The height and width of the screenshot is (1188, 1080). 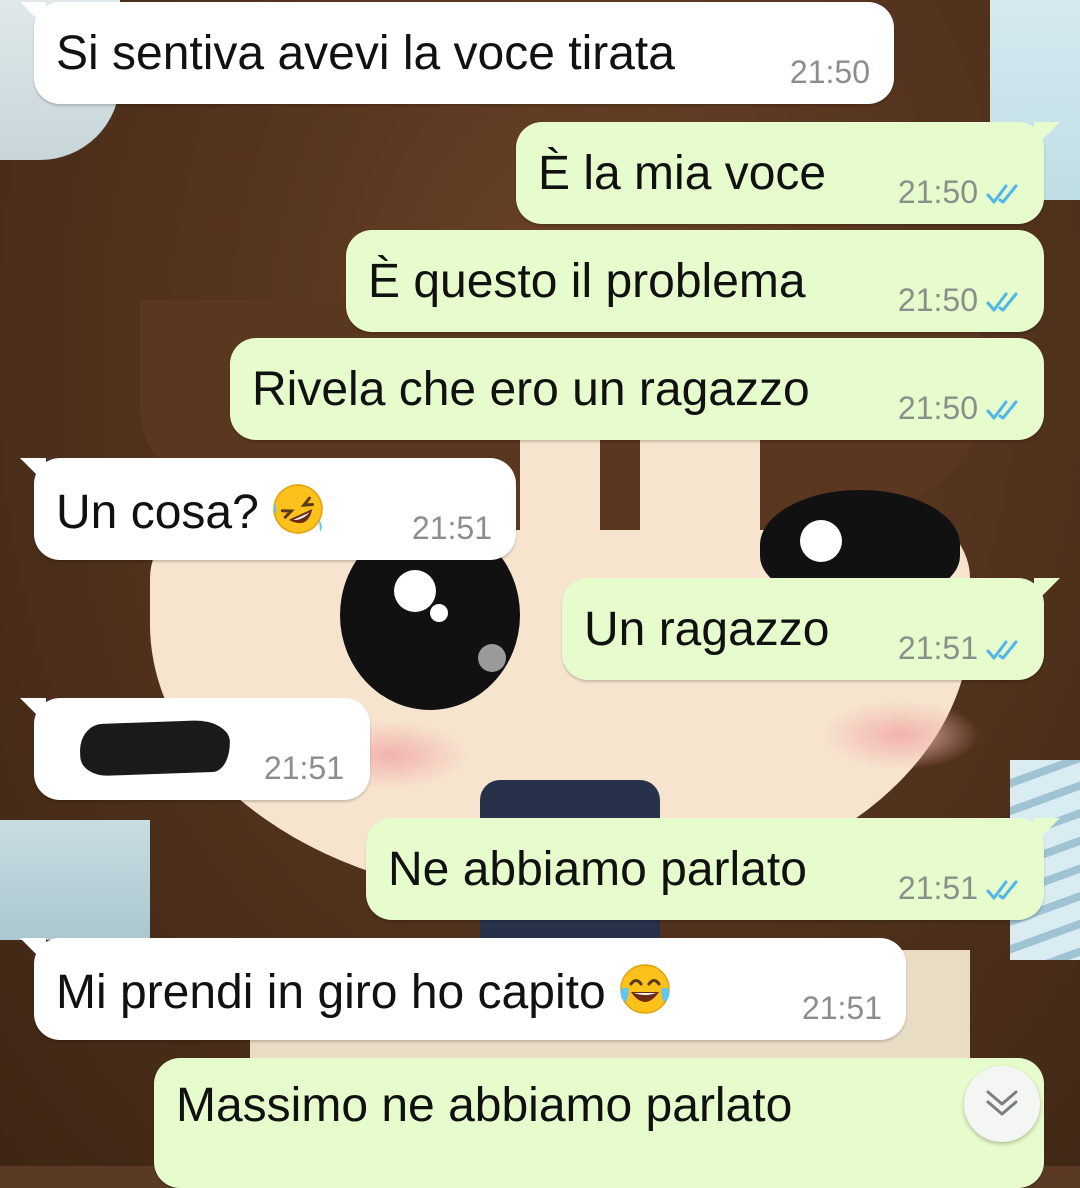 I want to click on message-bubble-outgoing: Massimo ne abbiamo parlato, so click(x=599, y=1123).